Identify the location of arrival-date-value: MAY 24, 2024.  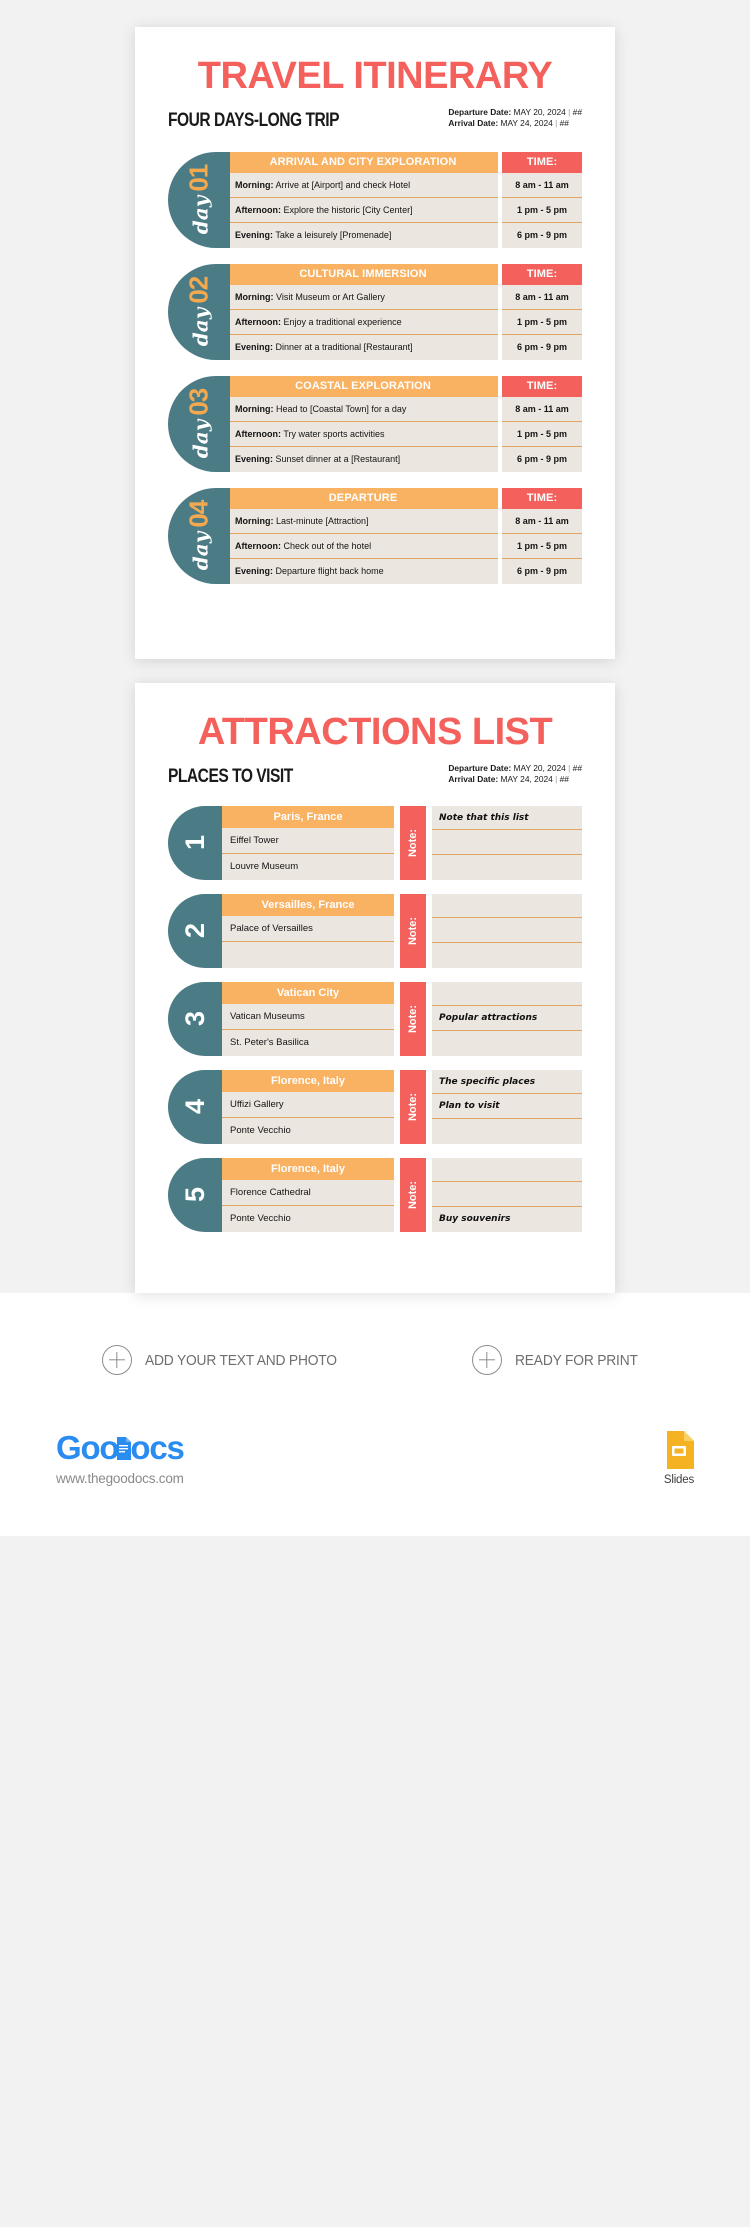
(526, 123).